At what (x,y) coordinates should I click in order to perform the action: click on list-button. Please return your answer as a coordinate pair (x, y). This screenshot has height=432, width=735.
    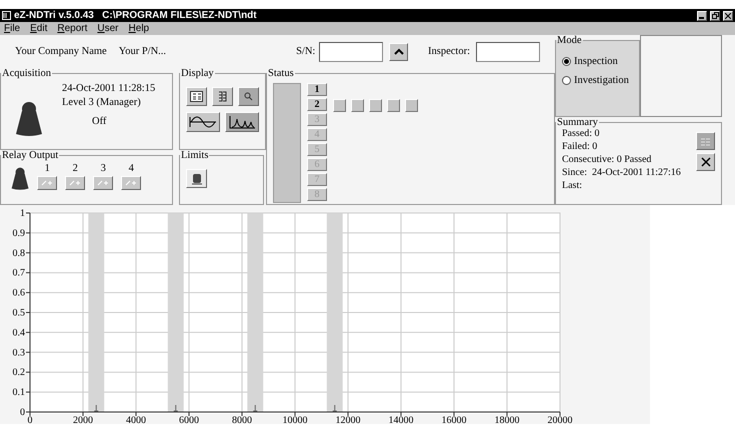
    Looking at the image, I should click on (705, 141).